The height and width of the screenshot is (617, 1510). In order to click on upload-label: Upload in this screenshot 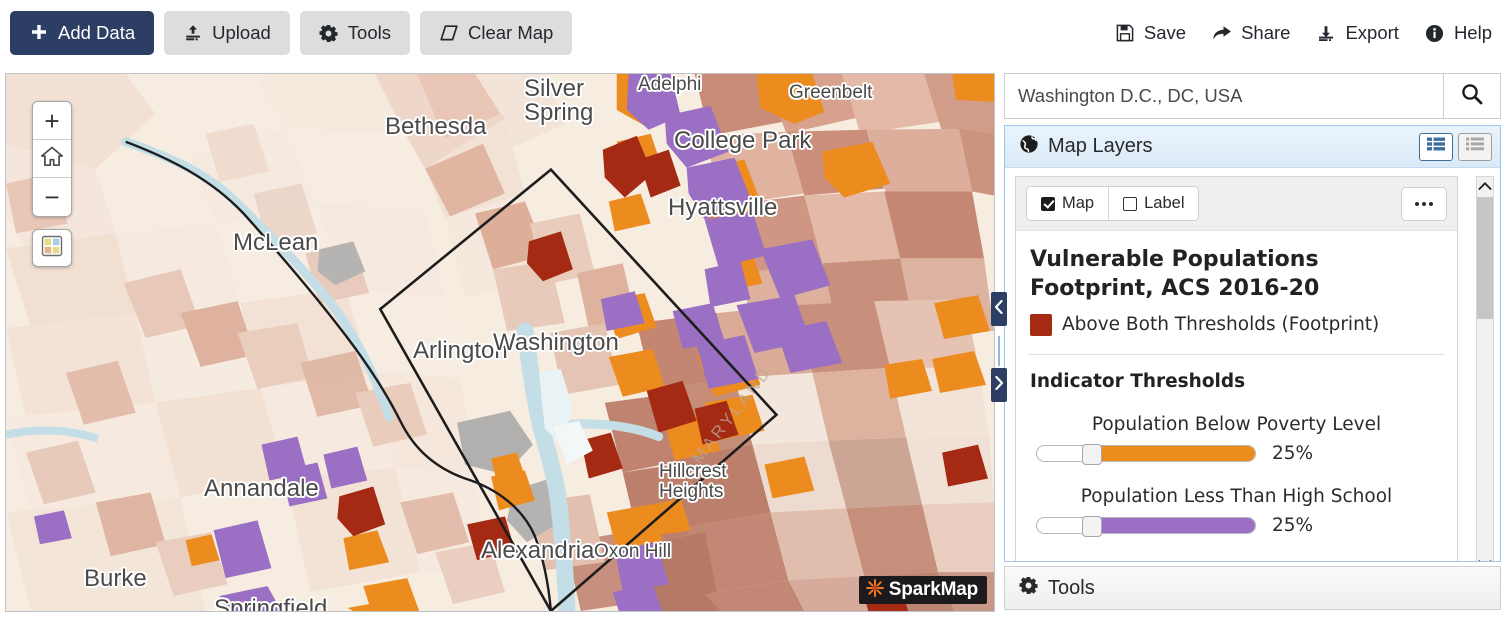, I will do `click(241, 32)`.